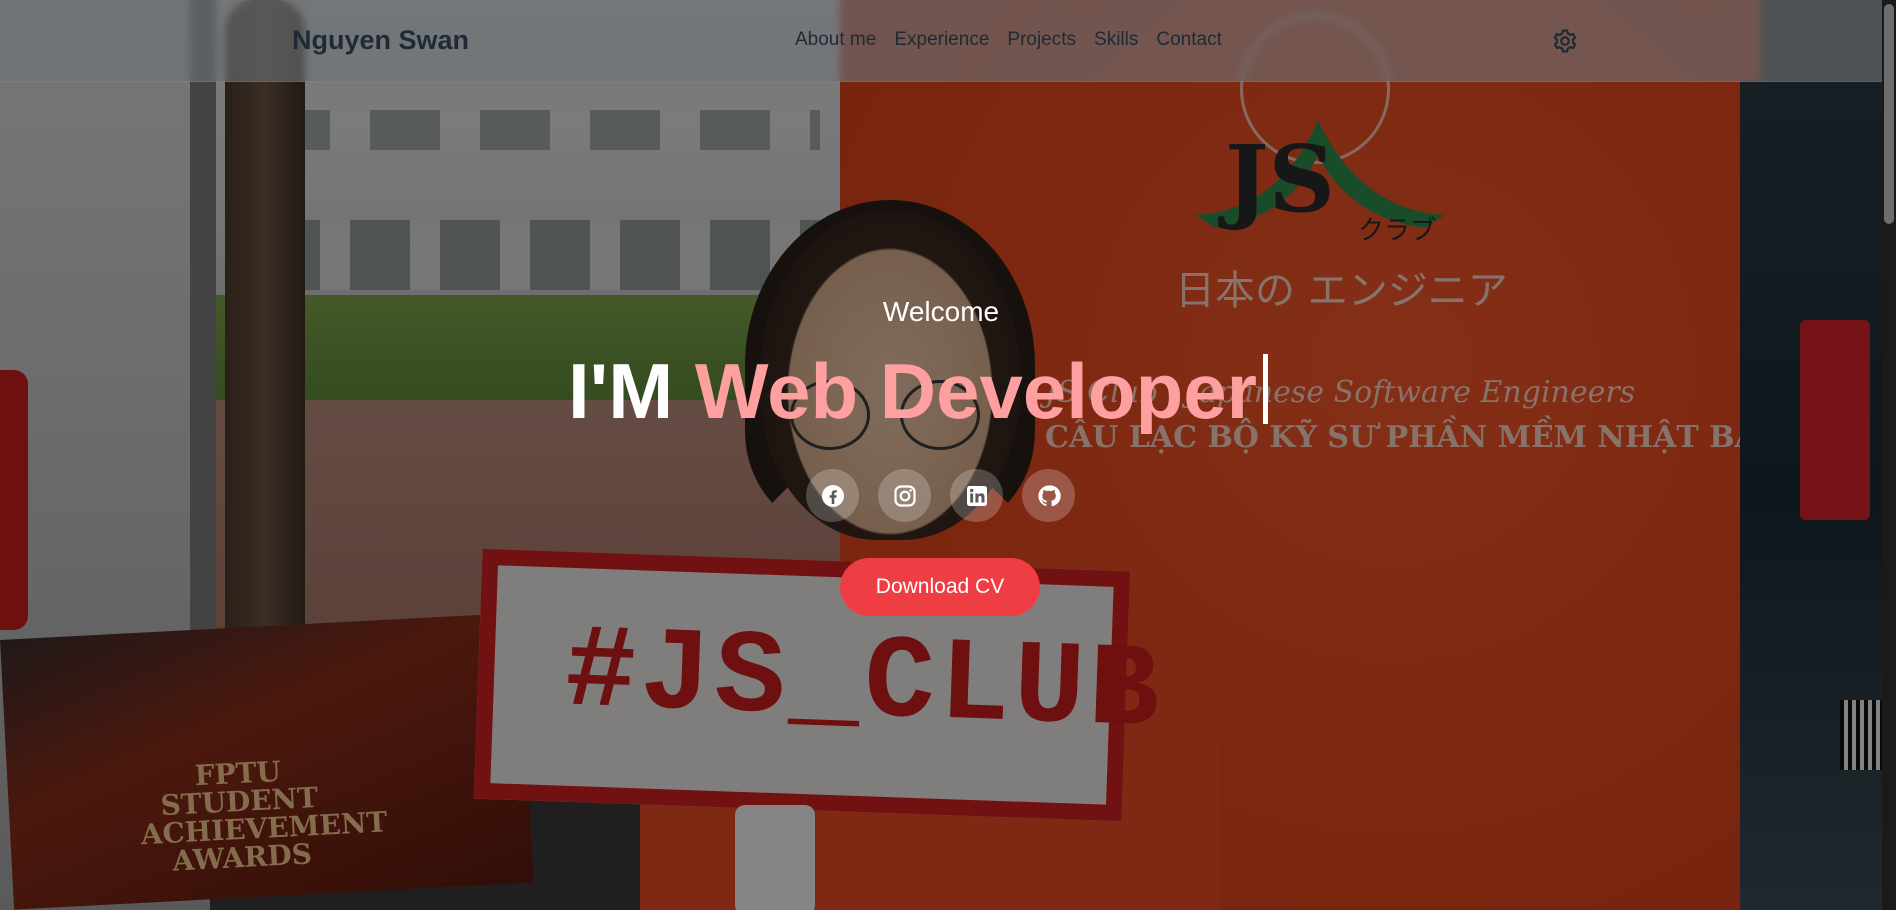 This screenshot has height=910, width=1896. What do you see at coordinates (1265, 389) in the screenshot?
I see `typing-caret` at bounding box center [1265, 389].